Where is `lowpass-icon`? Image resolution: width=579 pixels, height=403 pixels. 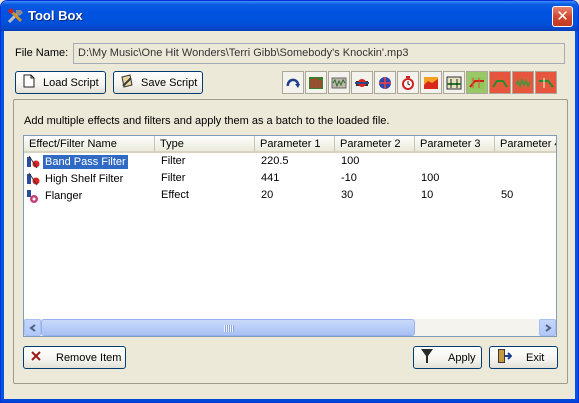
lowpass-icon is located at coordinates (546, 82).